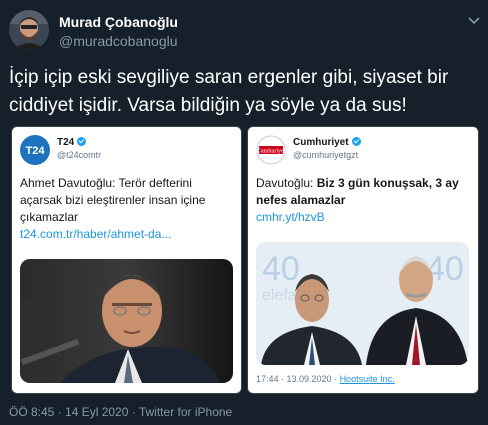 This screenshot has width=488, height=425. Describe the element at coordinates (72, 142) in the screenshot. I see `card-account-name: T24` at that location.